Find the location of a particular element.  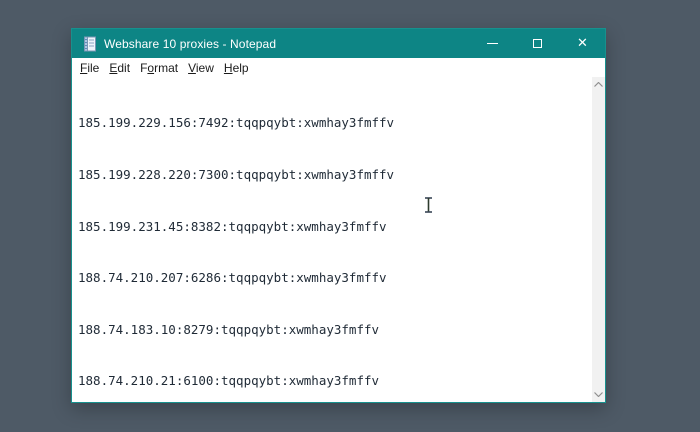

vertical-scrollbar is located at coordinates (598, 239).